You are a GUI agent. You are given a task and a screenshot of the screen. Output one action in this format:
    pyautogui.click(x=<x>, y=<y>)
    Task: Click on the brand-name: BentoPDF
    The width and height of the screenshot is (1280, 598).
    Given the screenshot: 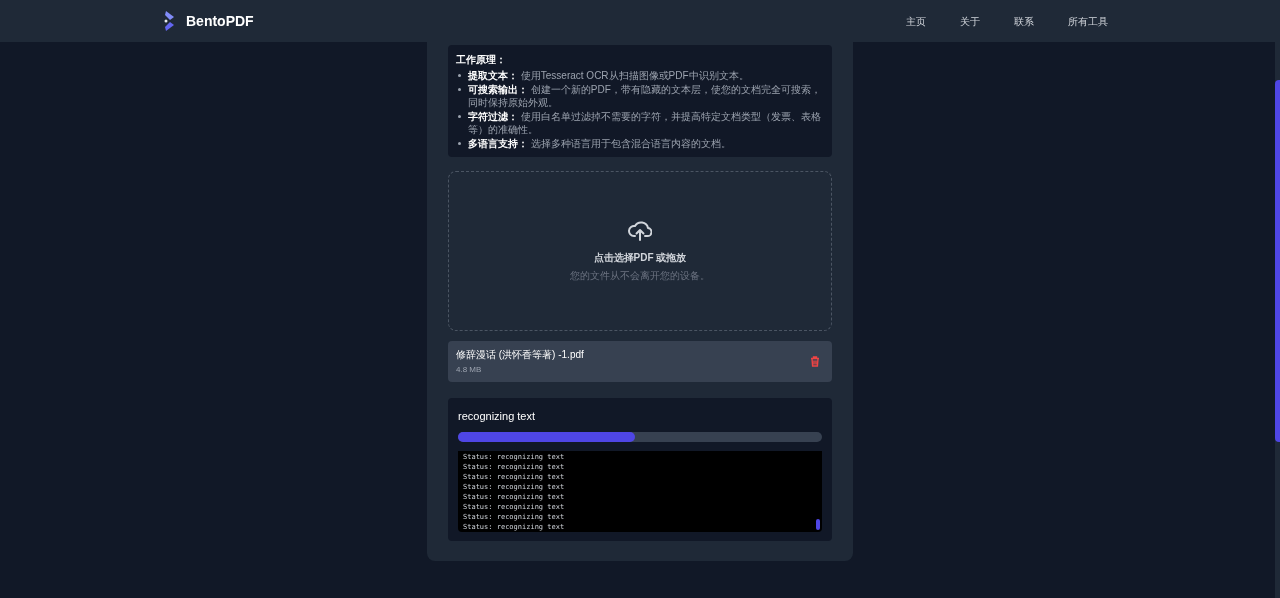 What is the action you would take?
    pyautogui.click(x=220, y=21)
    